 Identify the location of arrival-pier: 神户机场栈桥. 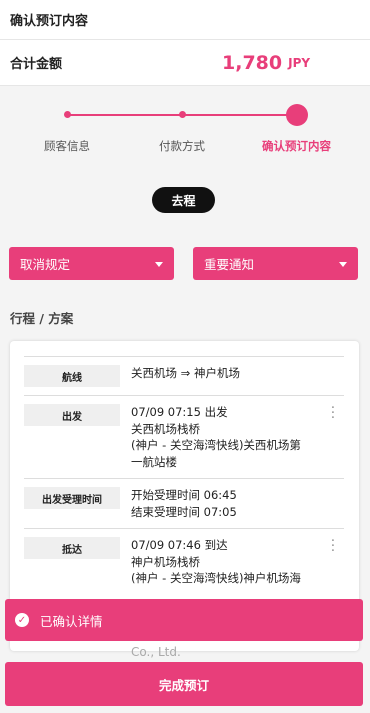
(165, 561).